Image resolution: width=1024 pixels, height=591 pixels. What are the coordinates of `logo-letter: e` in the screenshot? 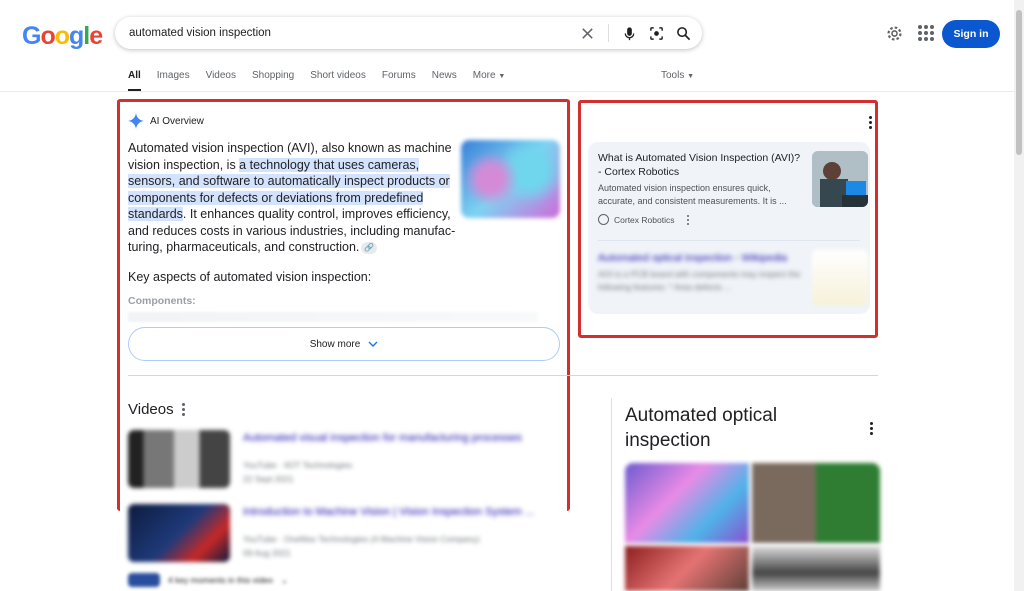 It's located at (96, 36).